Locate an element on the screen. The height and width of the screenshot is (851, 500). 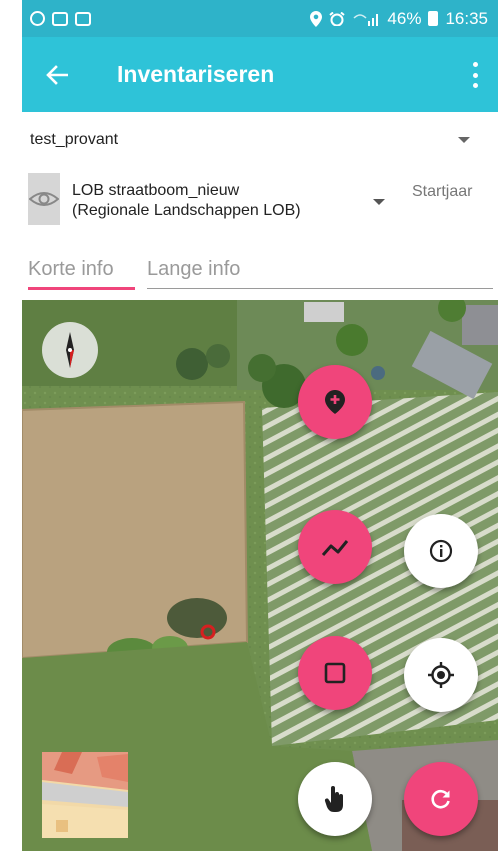
alarm-icon is located at coordinates (337, 18).